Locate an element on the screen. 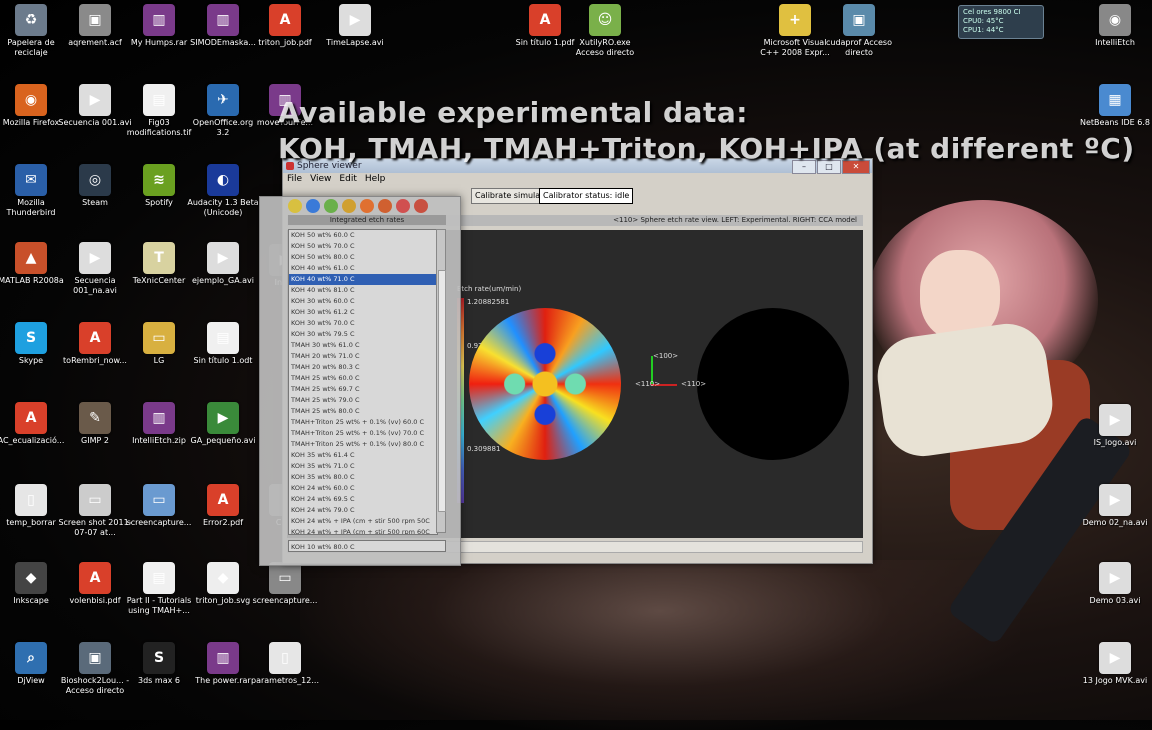 The width and height of the screenshot is (1152, 730). etch-condition-item: KOH 35 wt% 80.0 C is located at coordinates (363, 477).